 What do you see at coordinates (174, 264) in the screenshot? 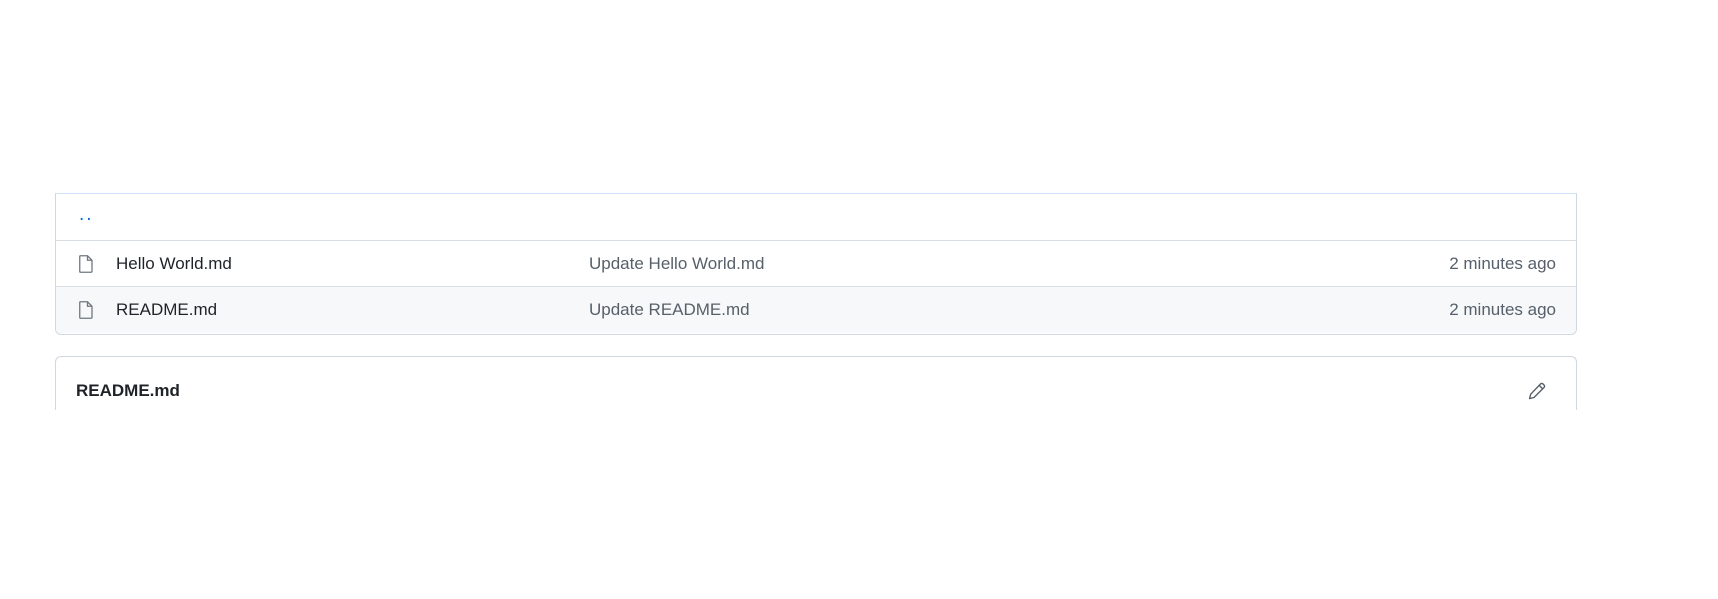
I see `file-name-link: Hello World.md` at bounding box center [174, 264].